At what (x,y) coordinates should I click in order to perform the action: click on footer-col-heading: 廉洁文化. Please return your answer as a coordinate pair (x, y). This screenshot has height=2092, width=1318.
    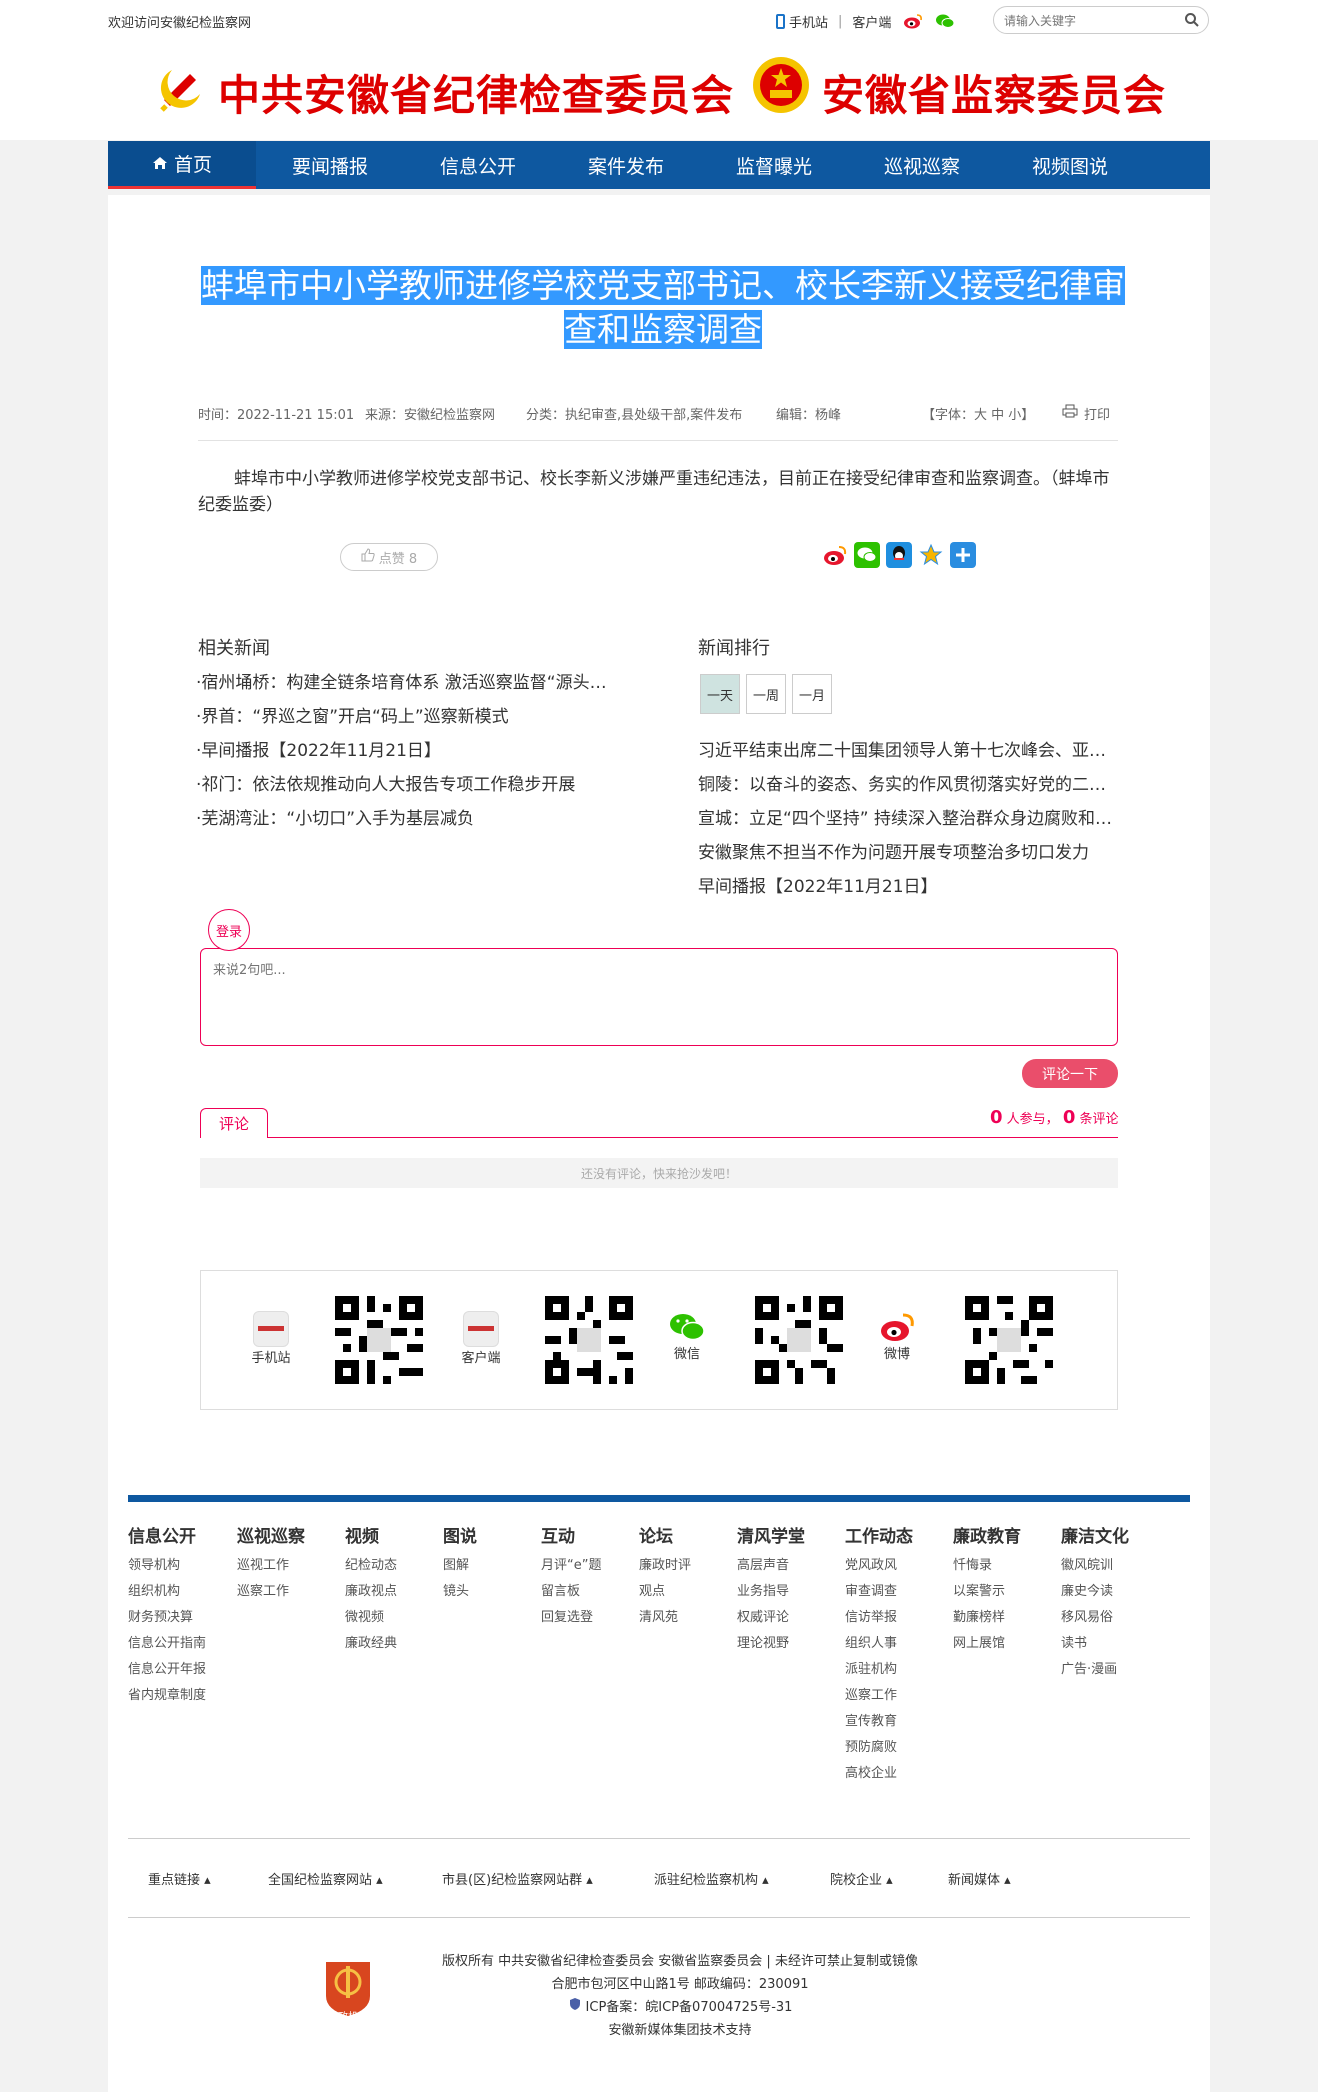
    Looking at the image, I should click on (1095, 1534).